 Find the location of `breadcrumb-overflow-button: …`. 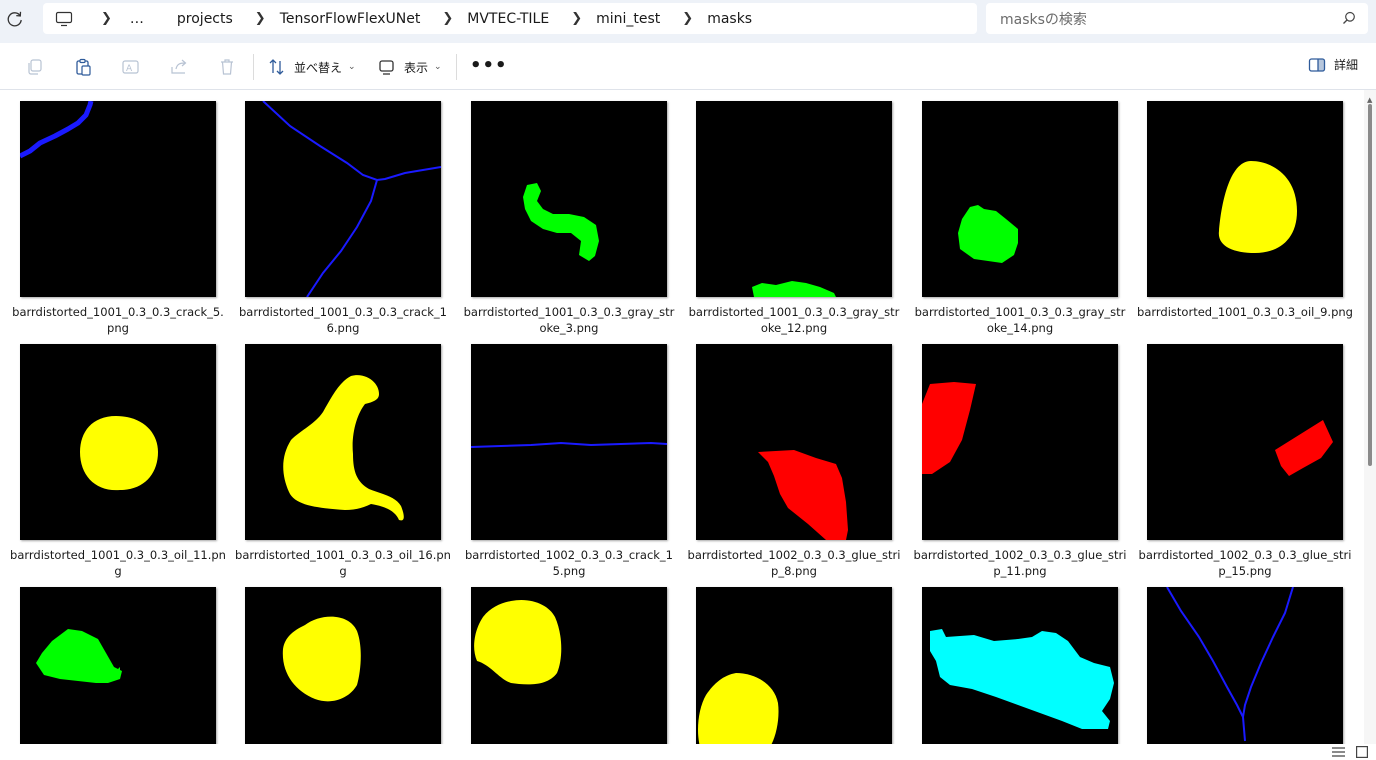

breadcrumb-overflow-button: … is located at coordinates (137, 19).